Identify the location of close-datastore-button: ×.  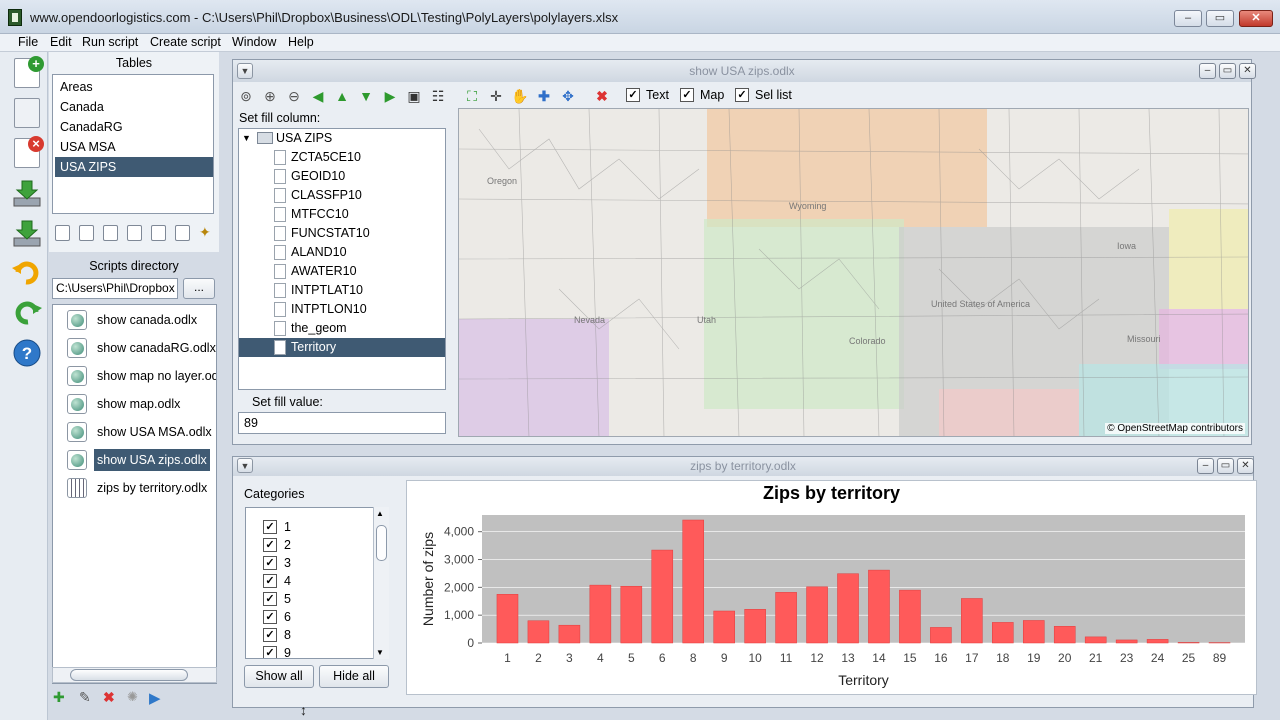
(28, 152).